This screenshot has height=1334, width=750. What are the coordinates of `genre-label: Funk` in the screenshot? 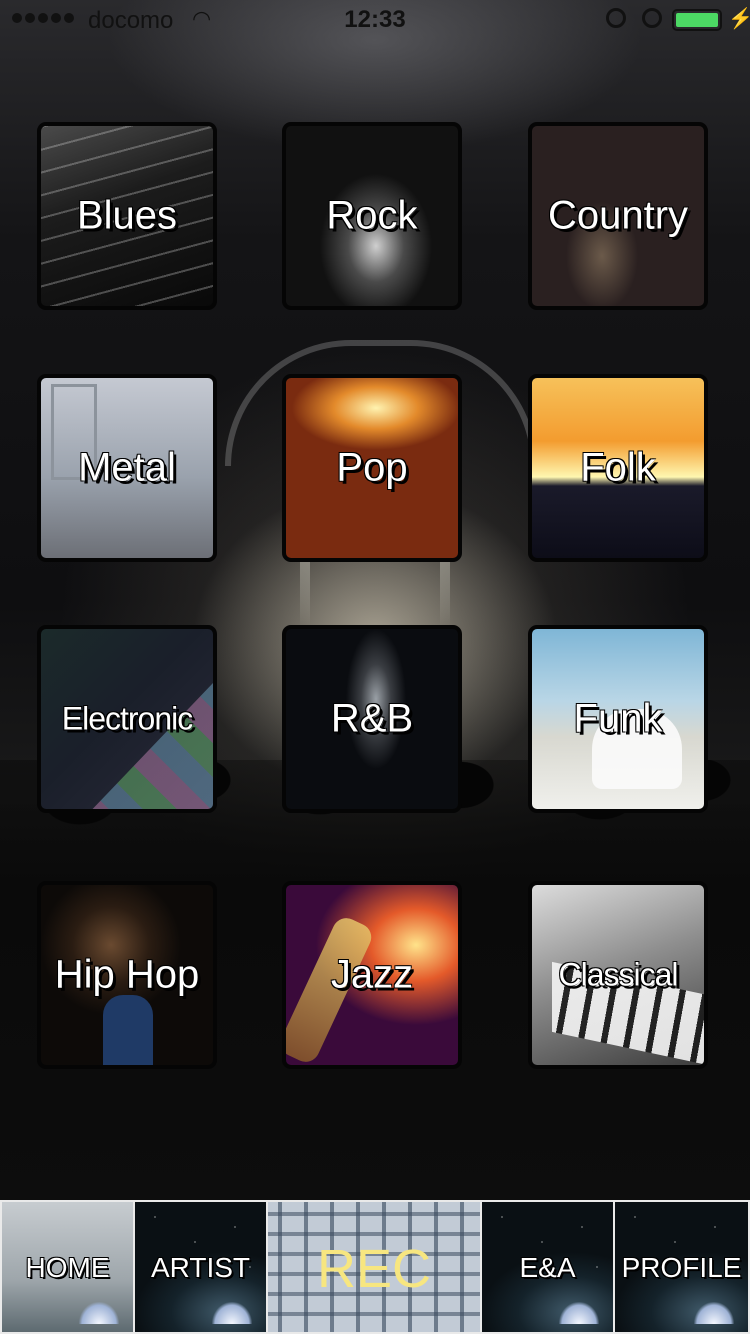 It's located at (618, 718).